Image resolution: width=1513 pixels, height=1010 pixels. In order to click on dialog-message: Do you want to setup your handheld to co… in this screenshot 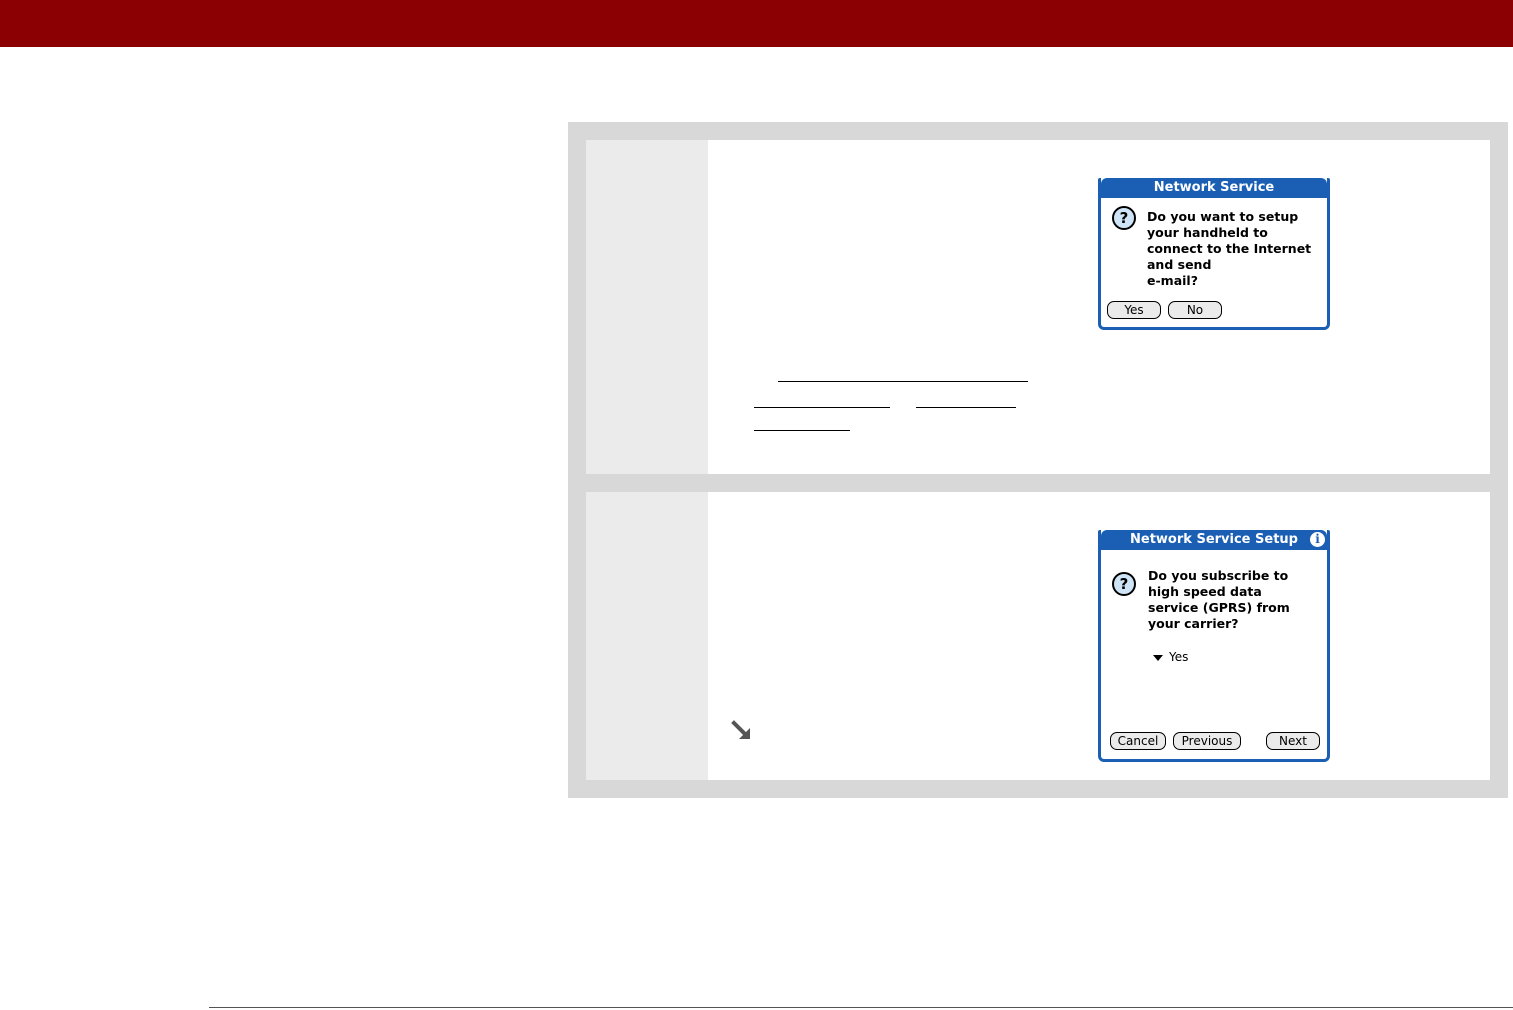, I will do `click(1229, 248)`.